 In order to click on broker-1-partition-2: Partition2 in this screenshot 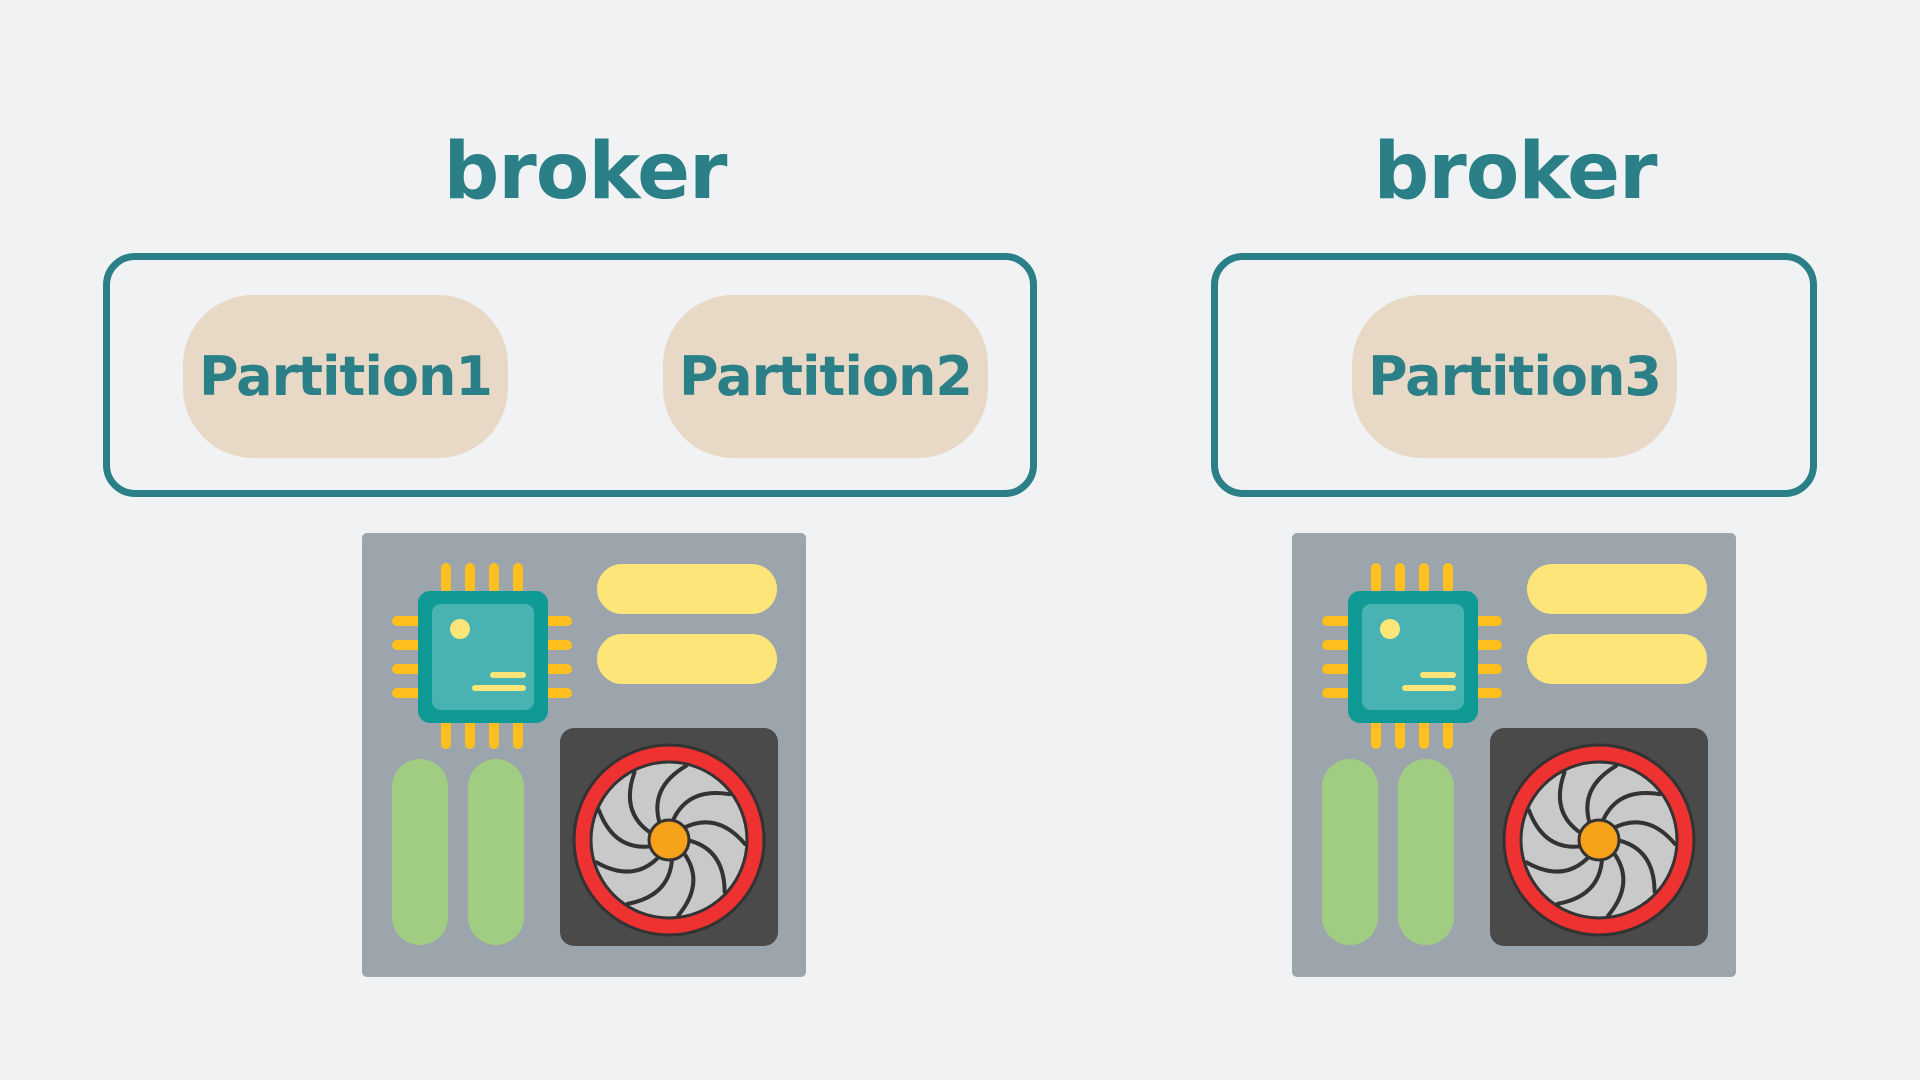, I will do `click(825, 376)`.